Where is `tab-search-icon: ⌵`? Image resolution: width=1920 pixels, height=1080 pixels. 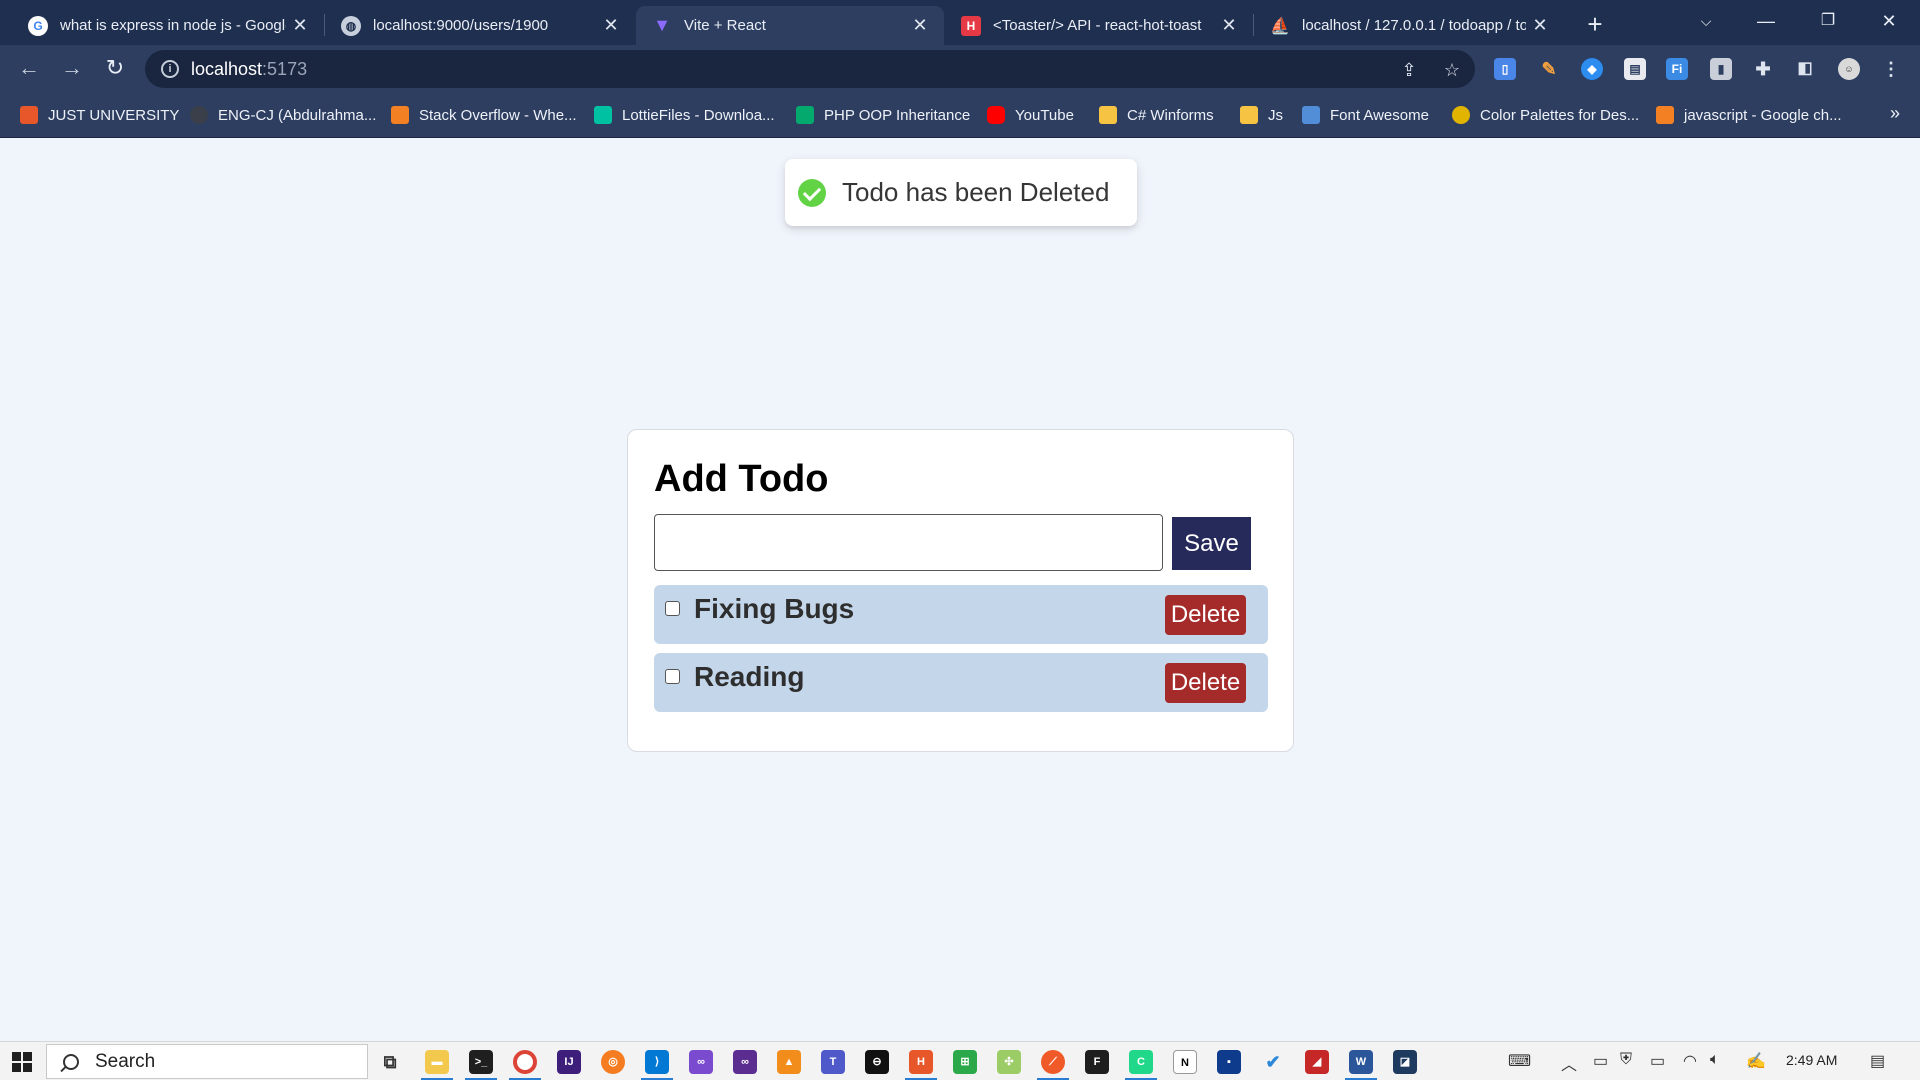 tab-search-icon: ⌵ is located at coordinates (1706, 21).